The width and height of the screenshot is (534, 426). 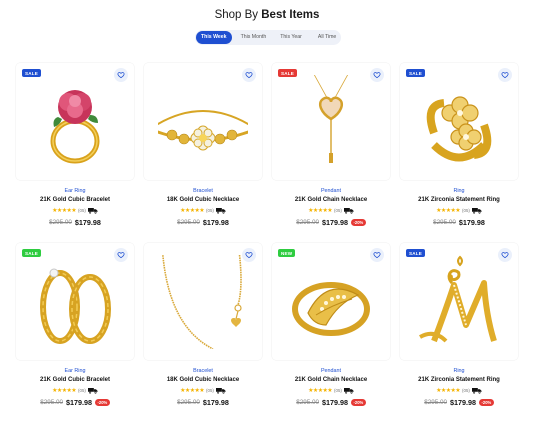 I want to click on rose-ring-icon, so click(x=75, y=127).